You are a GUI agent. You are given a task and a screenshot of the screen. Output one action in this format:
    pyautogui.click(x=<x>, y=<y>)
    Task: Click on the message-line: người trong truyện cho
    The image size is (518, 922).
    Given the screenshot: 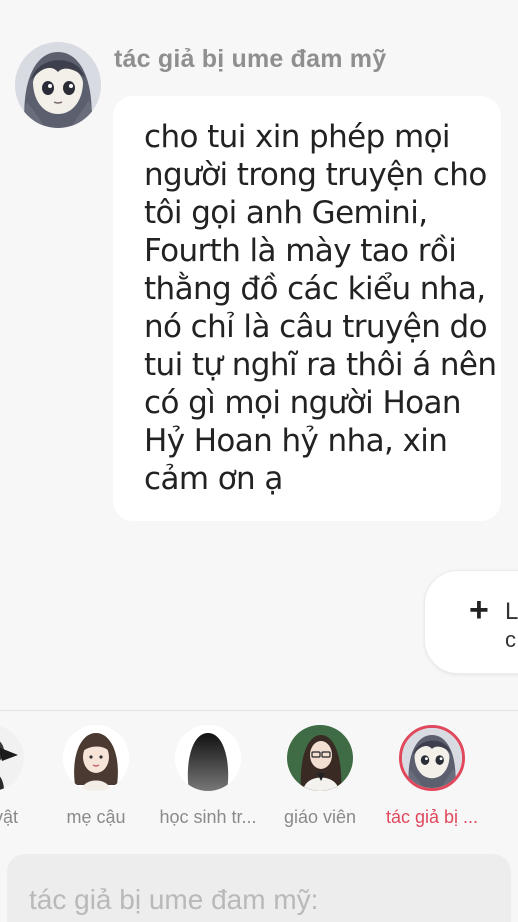 What is the action you would take?
    pyautogui.click(x=315, y=175)
    